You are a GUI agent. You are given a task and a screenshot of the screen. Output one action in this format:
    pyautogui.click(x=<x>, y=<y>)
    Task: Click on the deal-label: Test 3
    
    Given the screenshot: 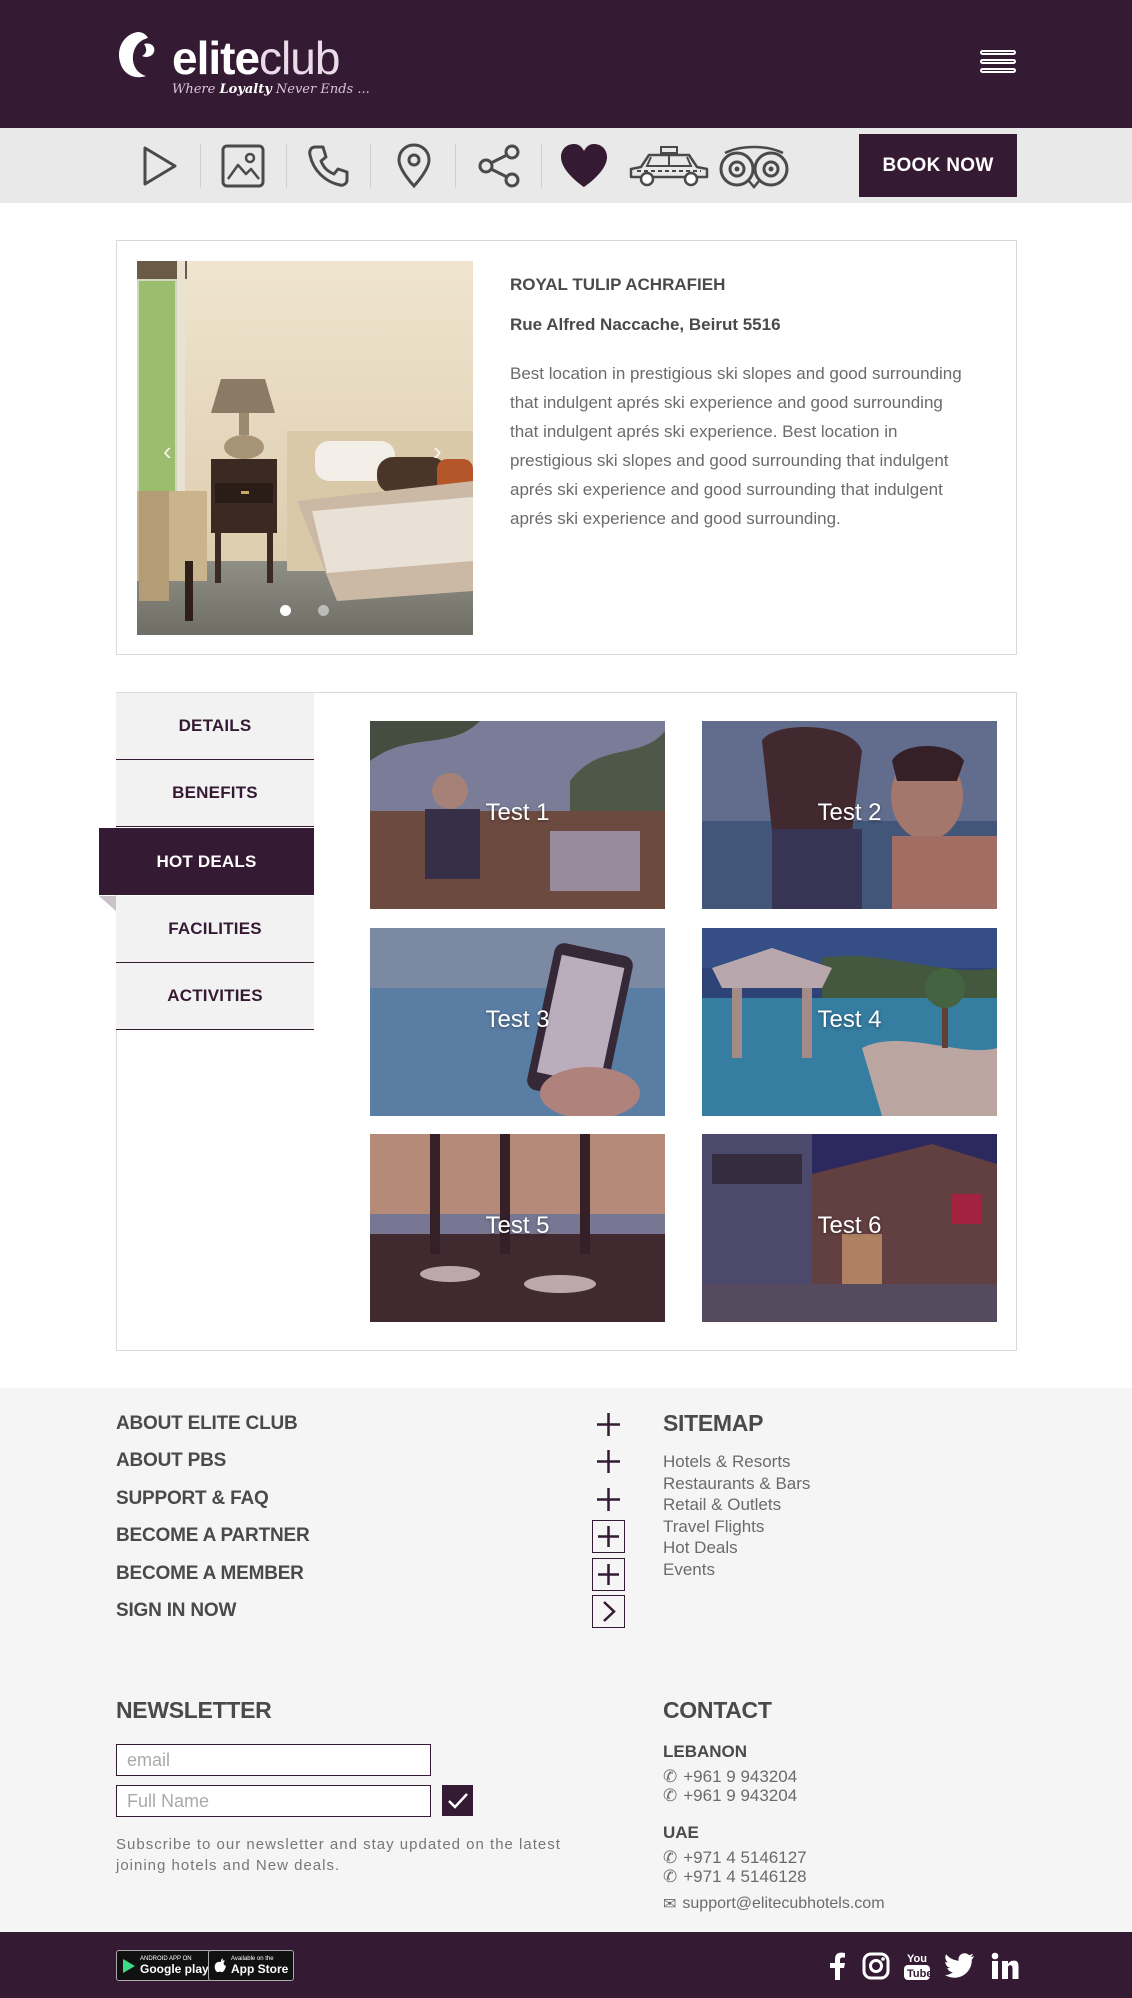 What is the action you would take?
    pyautogui.click(x=517, y=1019)
    